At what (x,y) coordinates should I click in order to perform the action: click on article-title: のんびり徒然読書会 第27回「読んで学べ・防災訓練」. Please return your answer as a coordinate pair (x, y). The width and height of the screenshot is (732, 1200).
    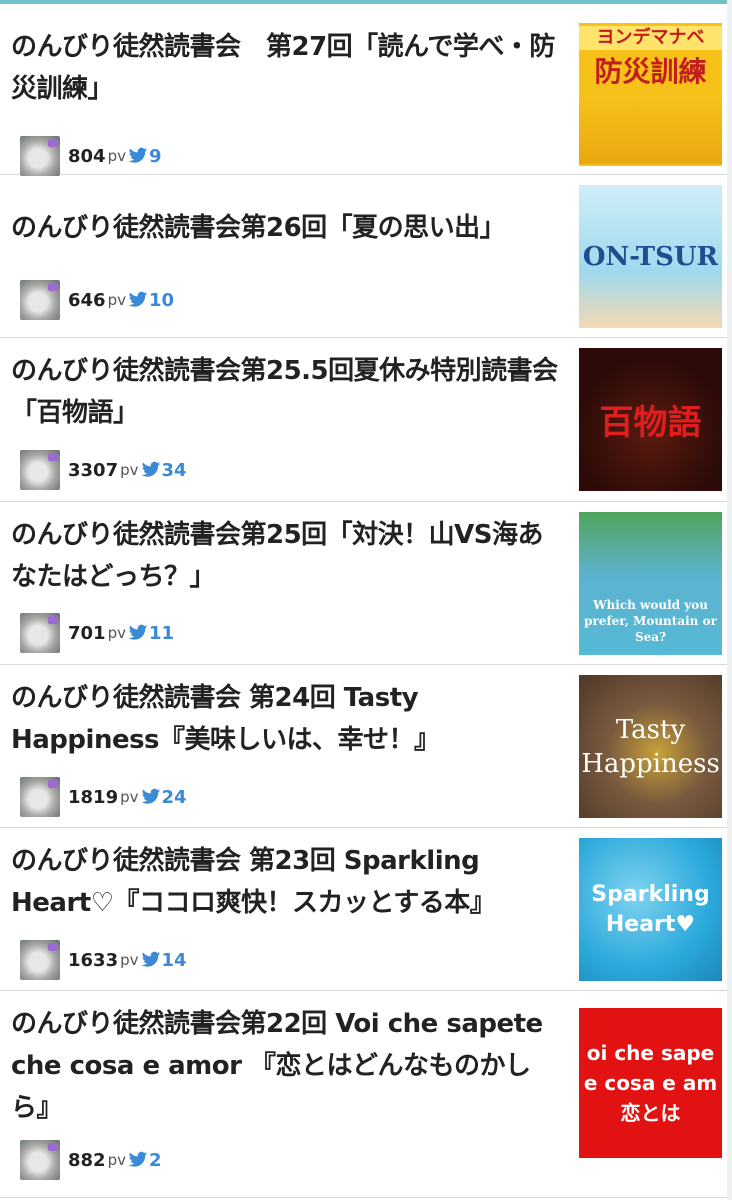
    Looking at the image, I should click on (288, 68).